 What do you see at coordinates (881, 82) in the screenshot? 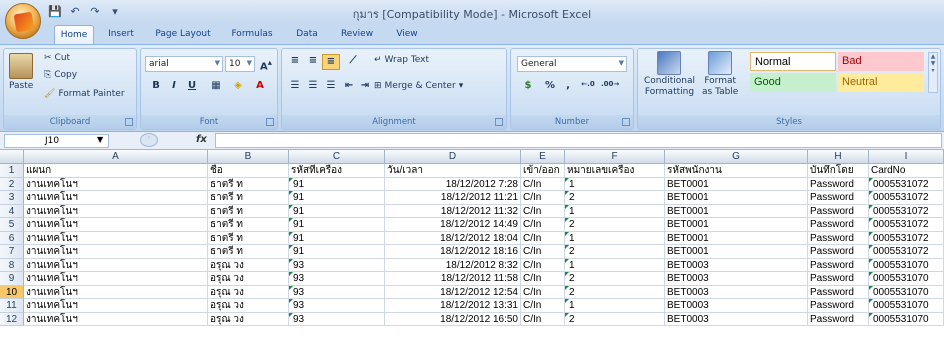
I see `style-neutral: Neutral` at bounding box center [881, 82].